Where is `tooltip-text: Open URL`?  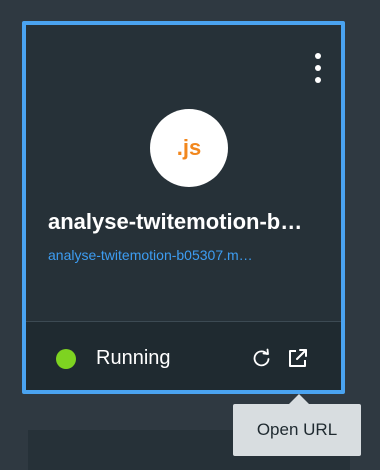
tooltip-text: Open URL is located at coordinates (297, 429).